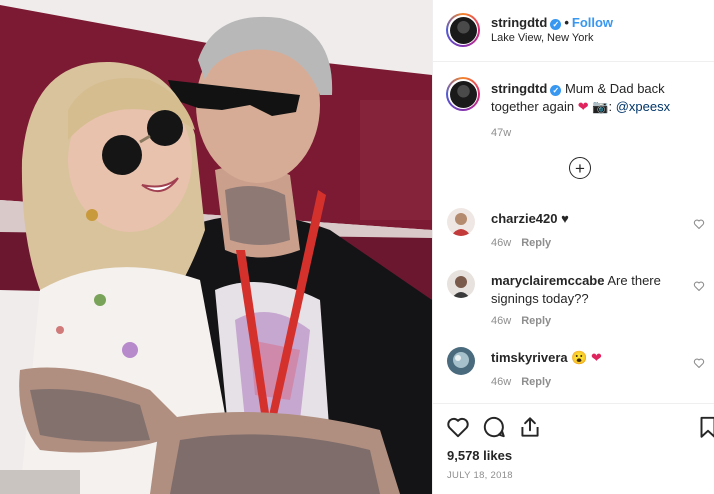 This screenshot has height=494, width=714. What do you see at coordinates (547, 280) in the screenshot?
I see `comment-username: maryclairemccabe` at bounding box center [547, 280].